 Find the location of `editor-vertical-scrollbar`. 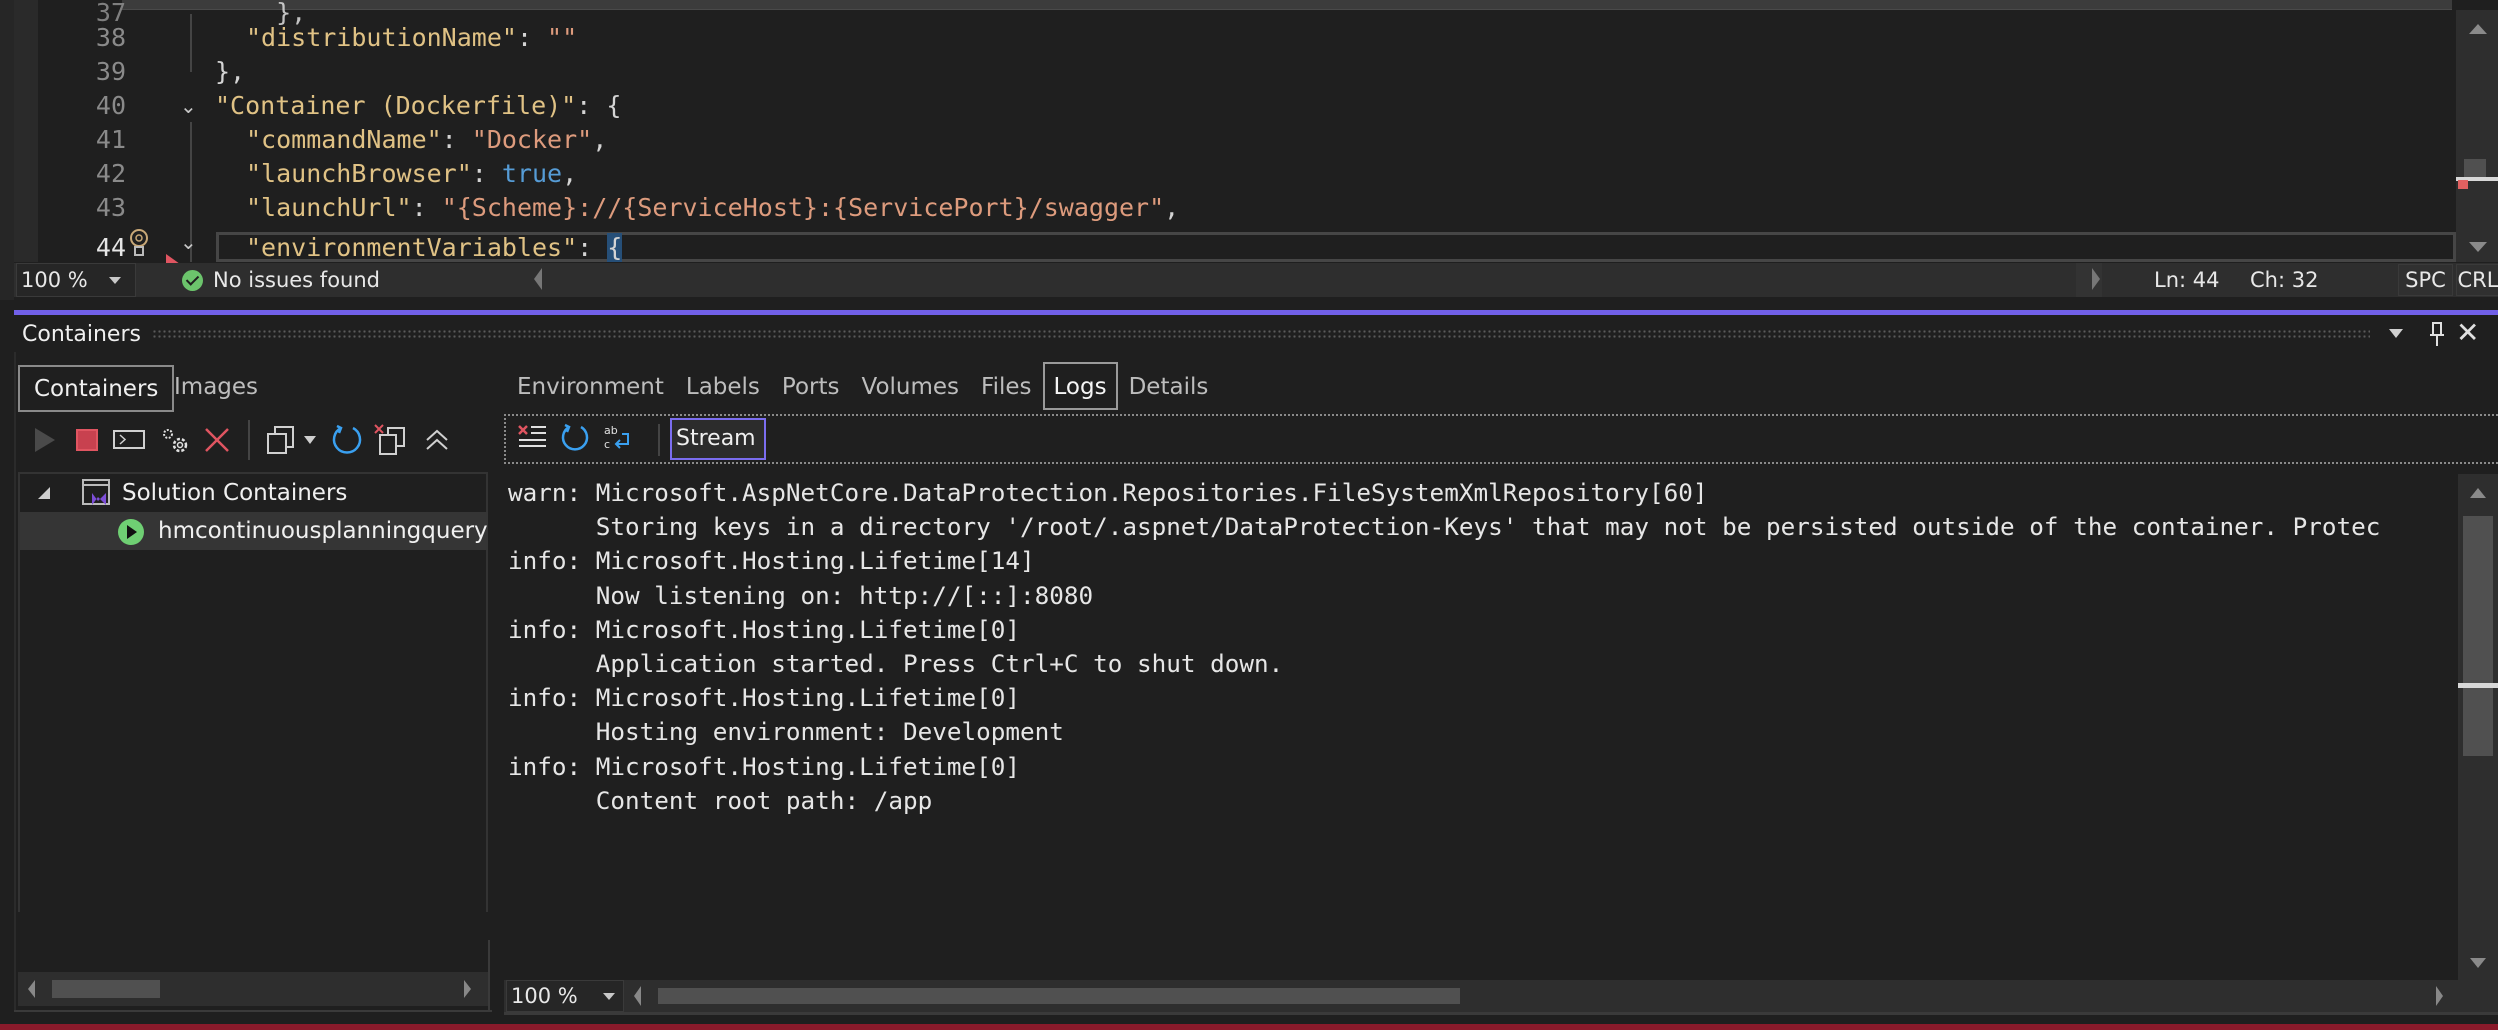

editor-vertical-scrollbar is located at coordinates (2477, 136).